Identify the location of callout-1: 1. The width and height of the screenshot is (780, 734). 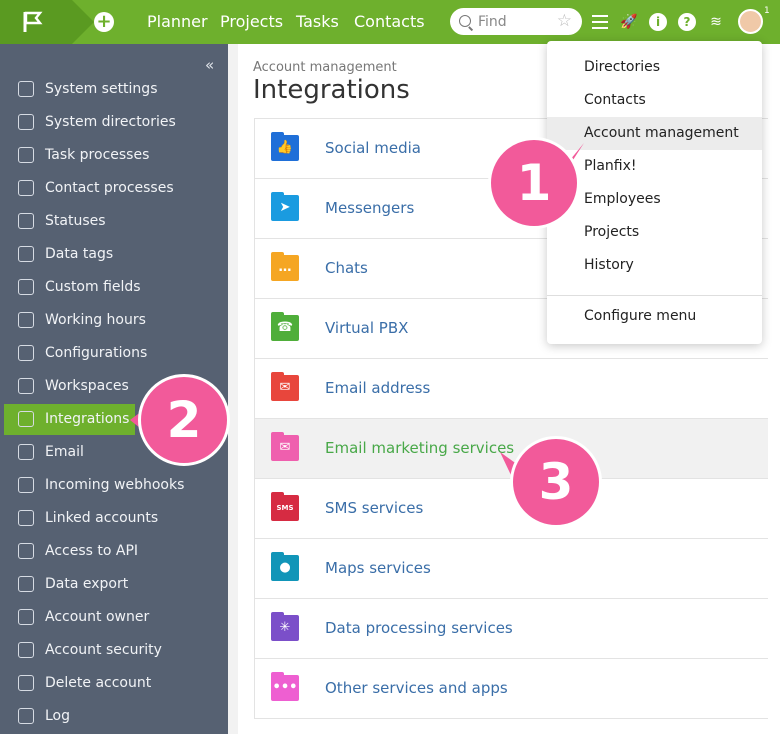
(534, 183).